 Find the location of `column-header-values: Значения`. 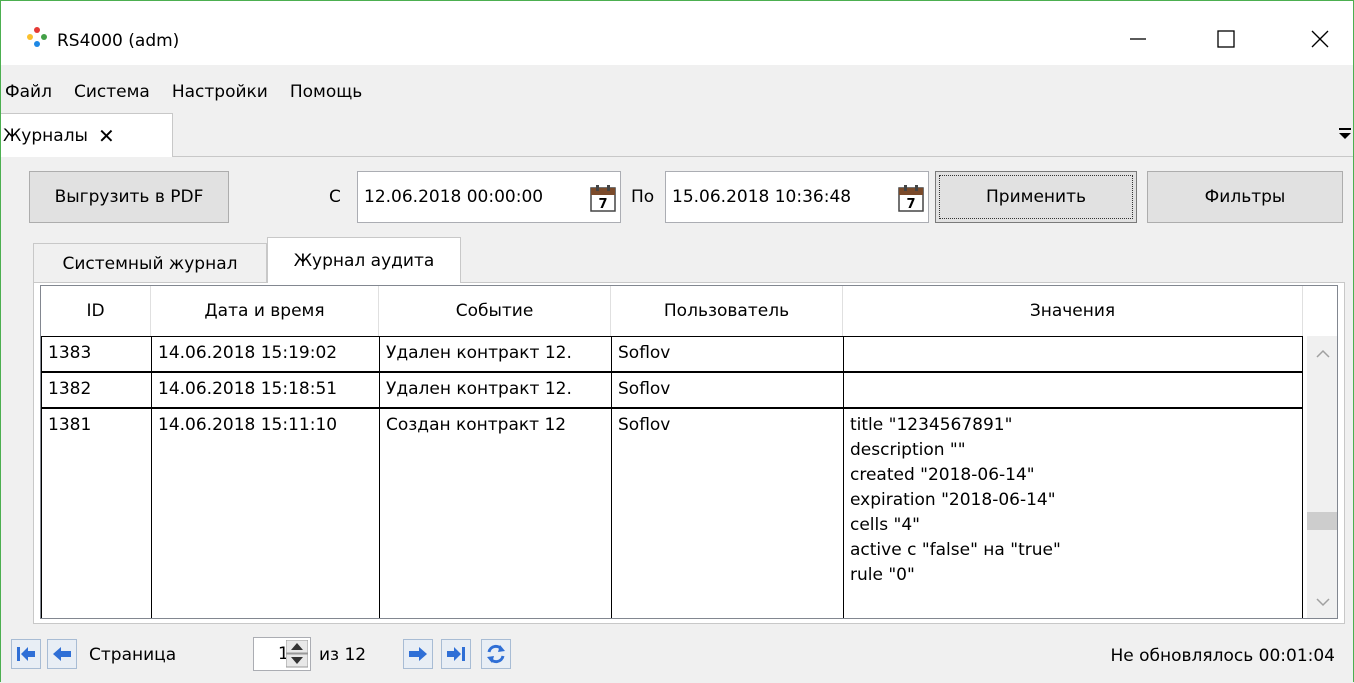

column-header-values: Значения is located at coordinates (1073, 311).